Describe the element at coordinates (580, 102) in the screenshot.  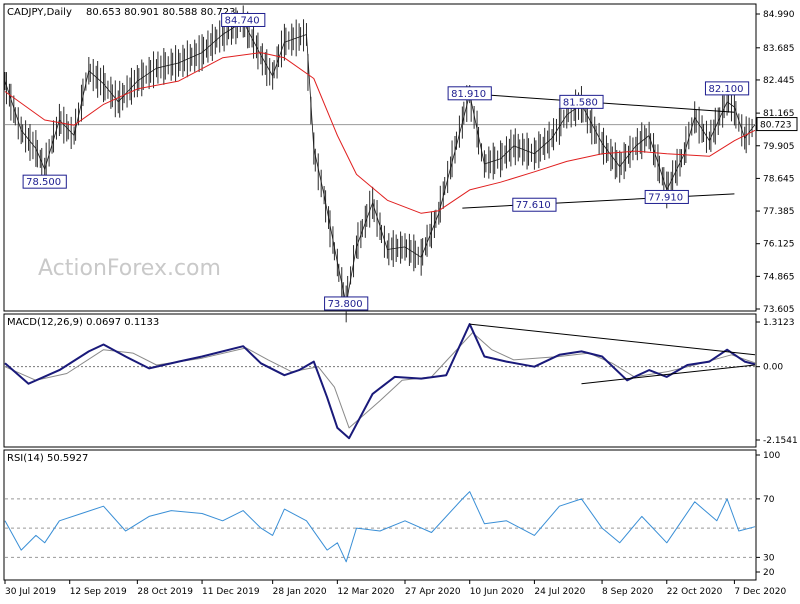
I see `annotation-label: 81.580` at that location.